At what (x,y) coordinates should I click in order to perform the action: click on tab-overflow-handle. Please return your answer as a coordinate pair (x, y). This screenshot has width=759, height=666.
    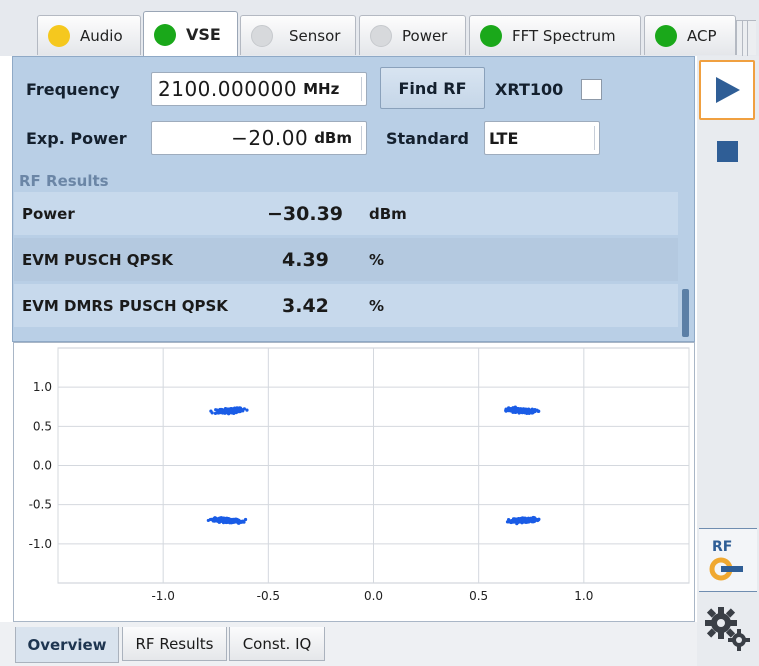
    Looking at the image, I should click on (746, 38).